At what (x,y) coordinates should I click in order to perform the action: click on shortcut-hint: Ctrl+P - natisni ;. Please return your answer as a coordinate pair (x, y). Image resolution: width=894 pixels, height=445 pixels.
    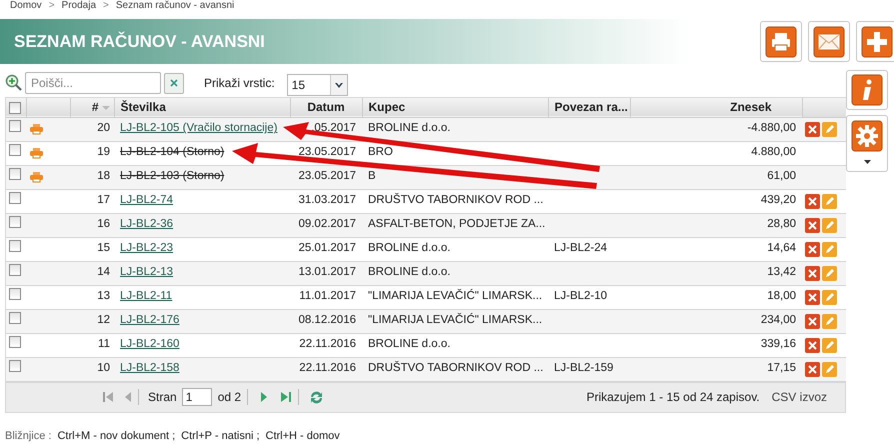
    Looking at the image, I should click on (220, 436).